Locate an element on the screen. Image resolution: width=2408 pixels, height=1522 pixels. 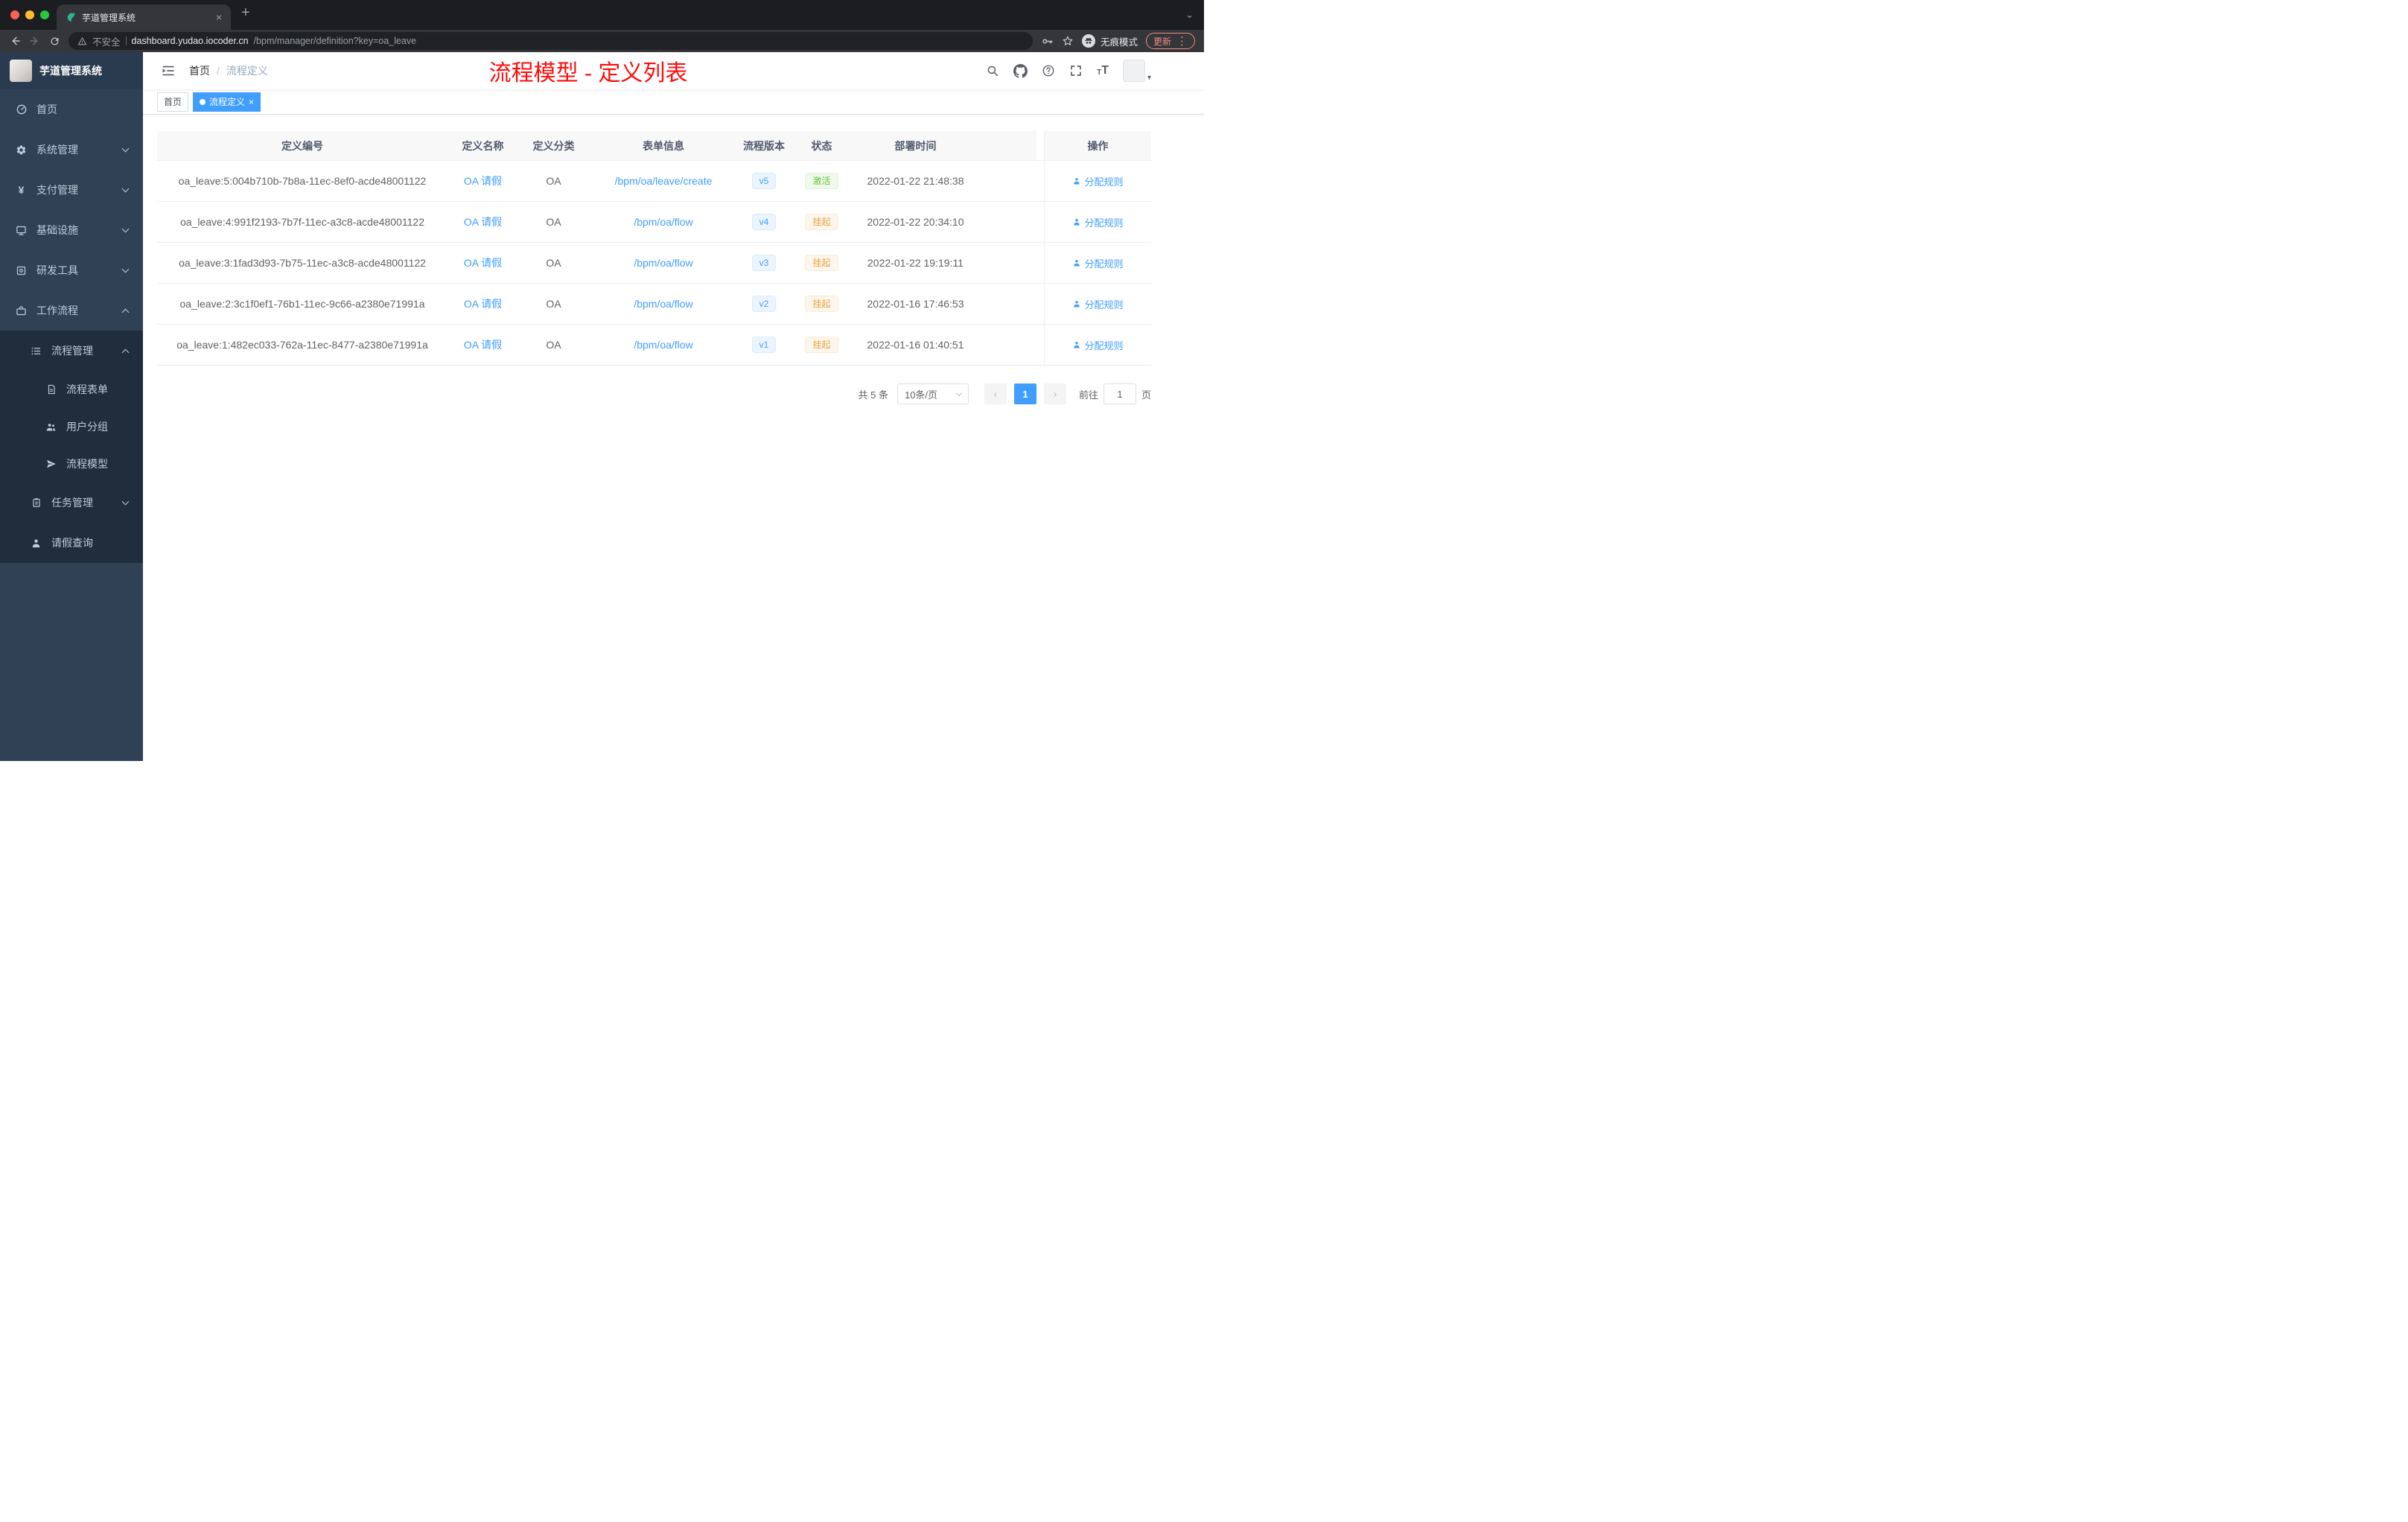
breadcrumb-current: 流程定义 is located at coordinates (247, 71).